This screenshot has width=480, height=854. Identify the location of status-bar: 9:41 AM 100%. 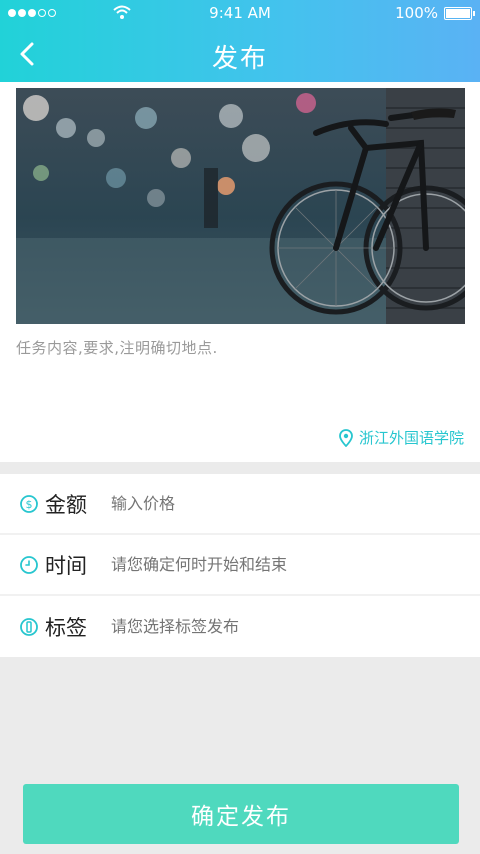
(240, 14).